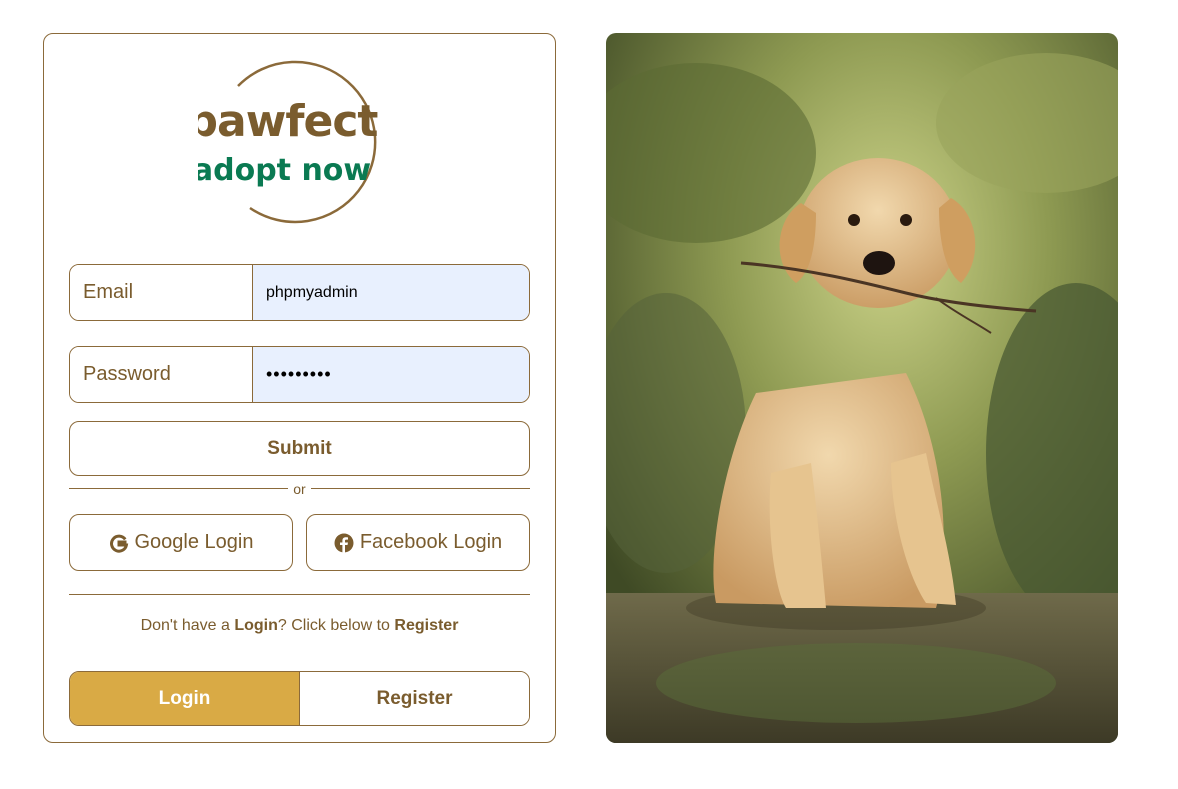 Image resolution: width=1178 pixels, height=789 pixels. Describe the element at coordinates (187, 625) in the screenshot. I see `hint-prefix: Don't have a` at that location.